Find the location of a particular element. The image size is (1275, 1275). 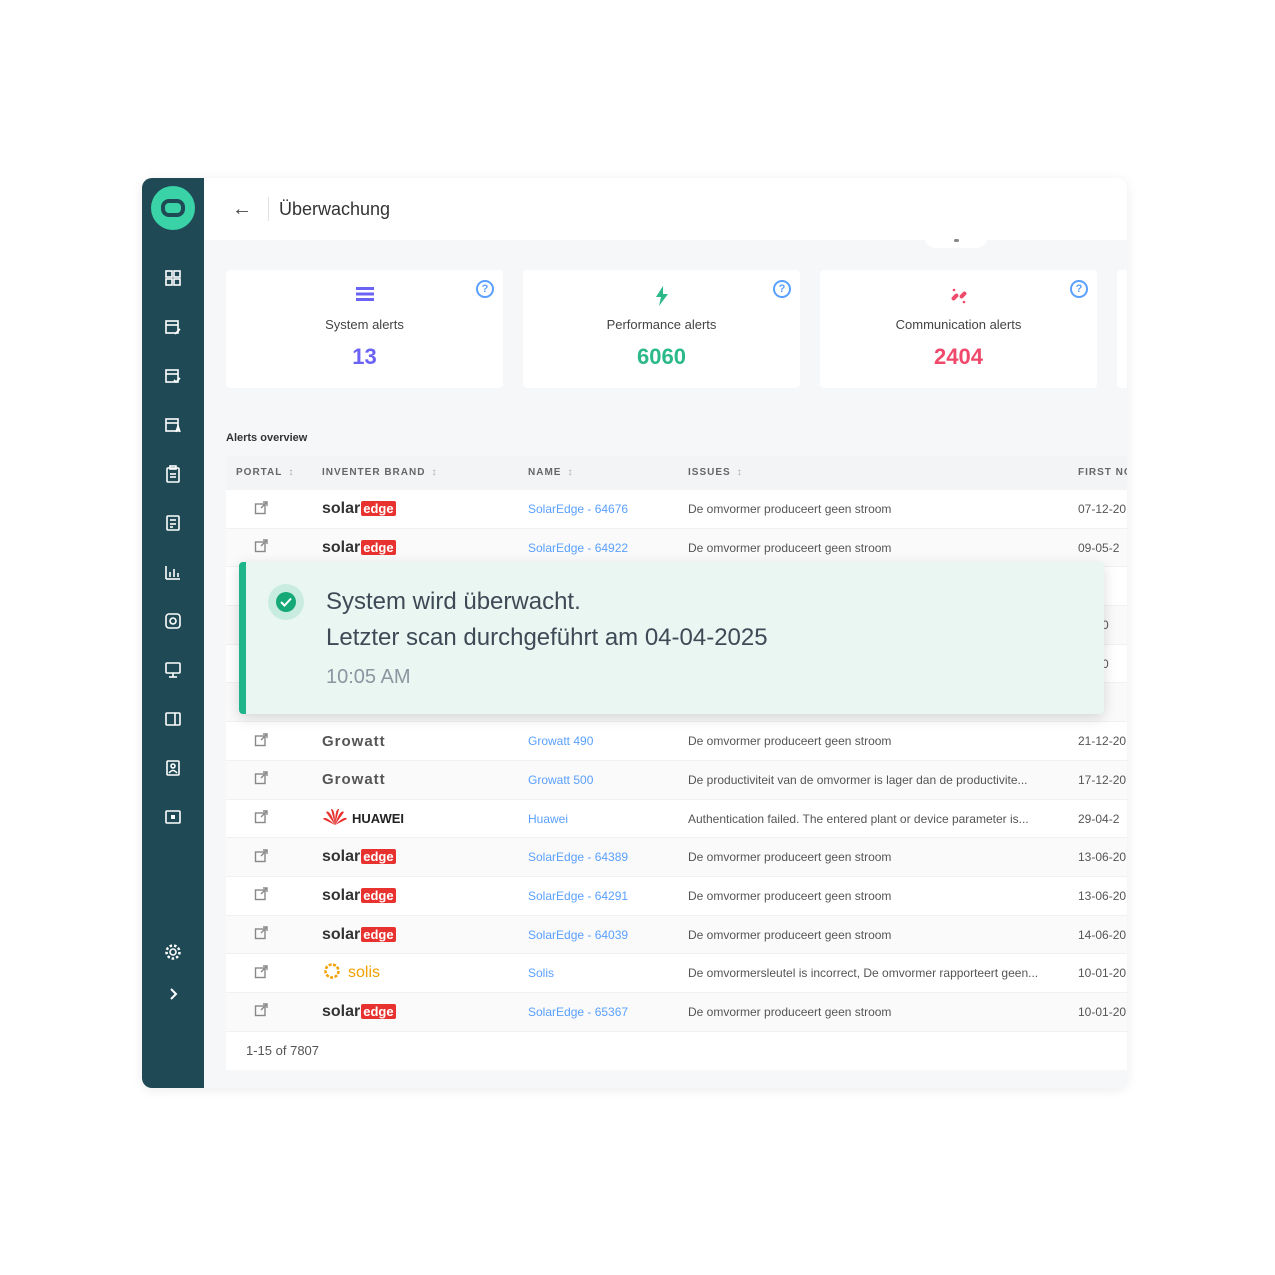

sidebar is located at coordinates (173, 633).